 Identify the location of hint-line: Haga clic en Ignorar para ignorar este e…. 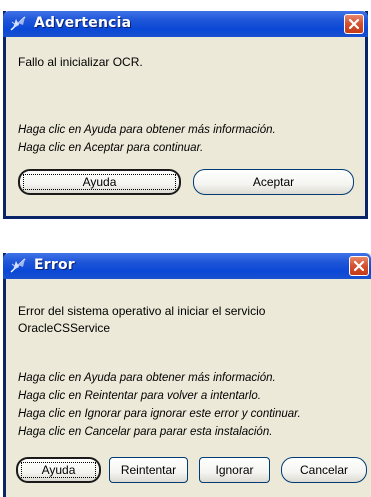
(159, 414).